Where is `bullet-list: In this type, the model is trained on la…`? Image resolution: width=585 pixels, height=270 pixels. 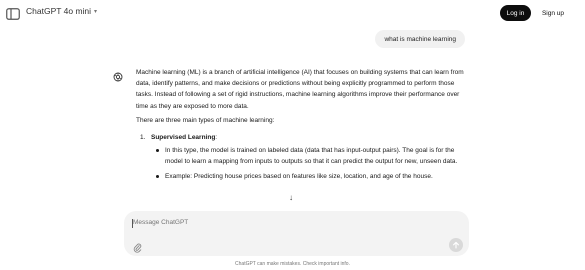
bullet-list: In this type, the model is trained on la… is located at coordinates (313, 163).